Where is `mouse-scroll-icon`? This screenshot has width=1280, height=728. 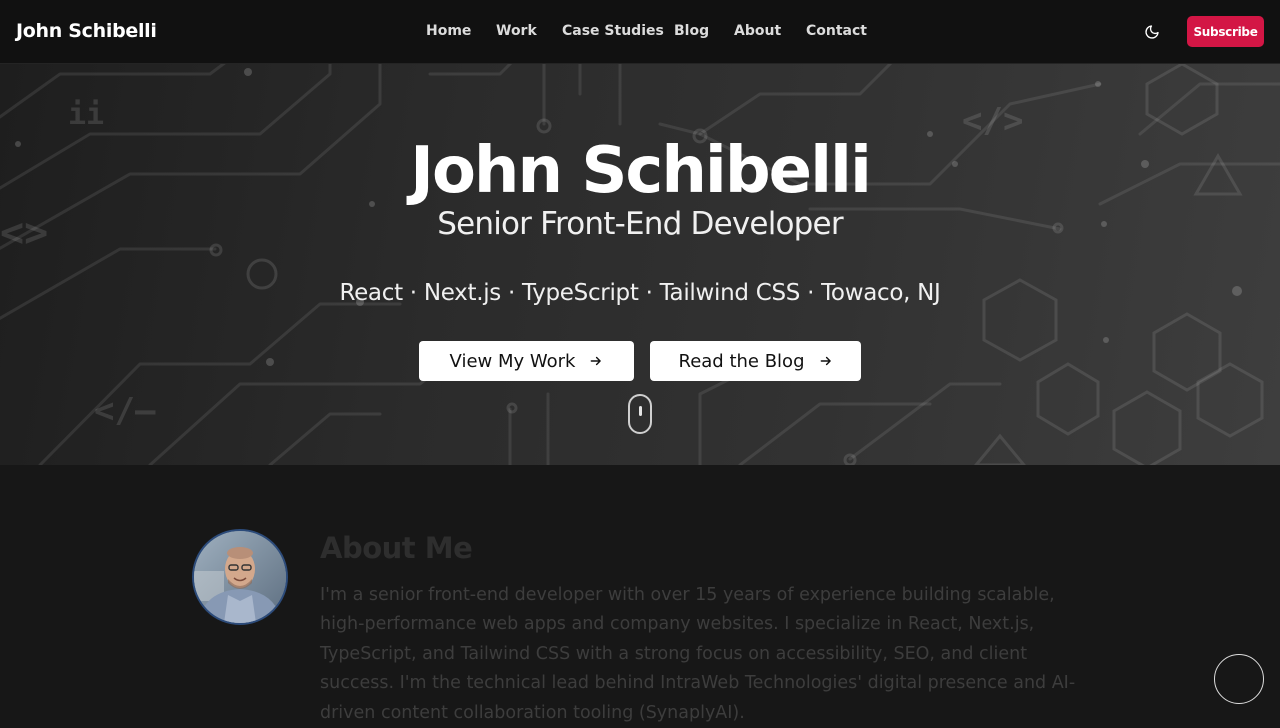
mouse-scroll-icon is located at coordinates (640, 414).